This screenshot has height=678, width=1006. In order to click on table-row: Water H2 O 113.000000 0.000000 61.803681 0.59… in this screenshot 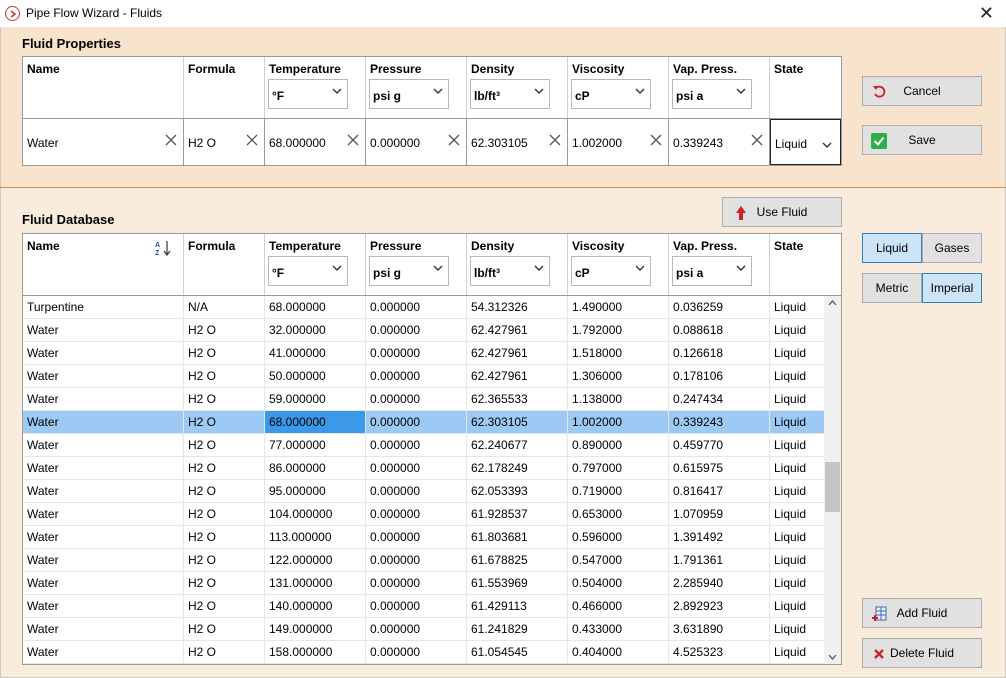, I will do `click(423, 537)`.